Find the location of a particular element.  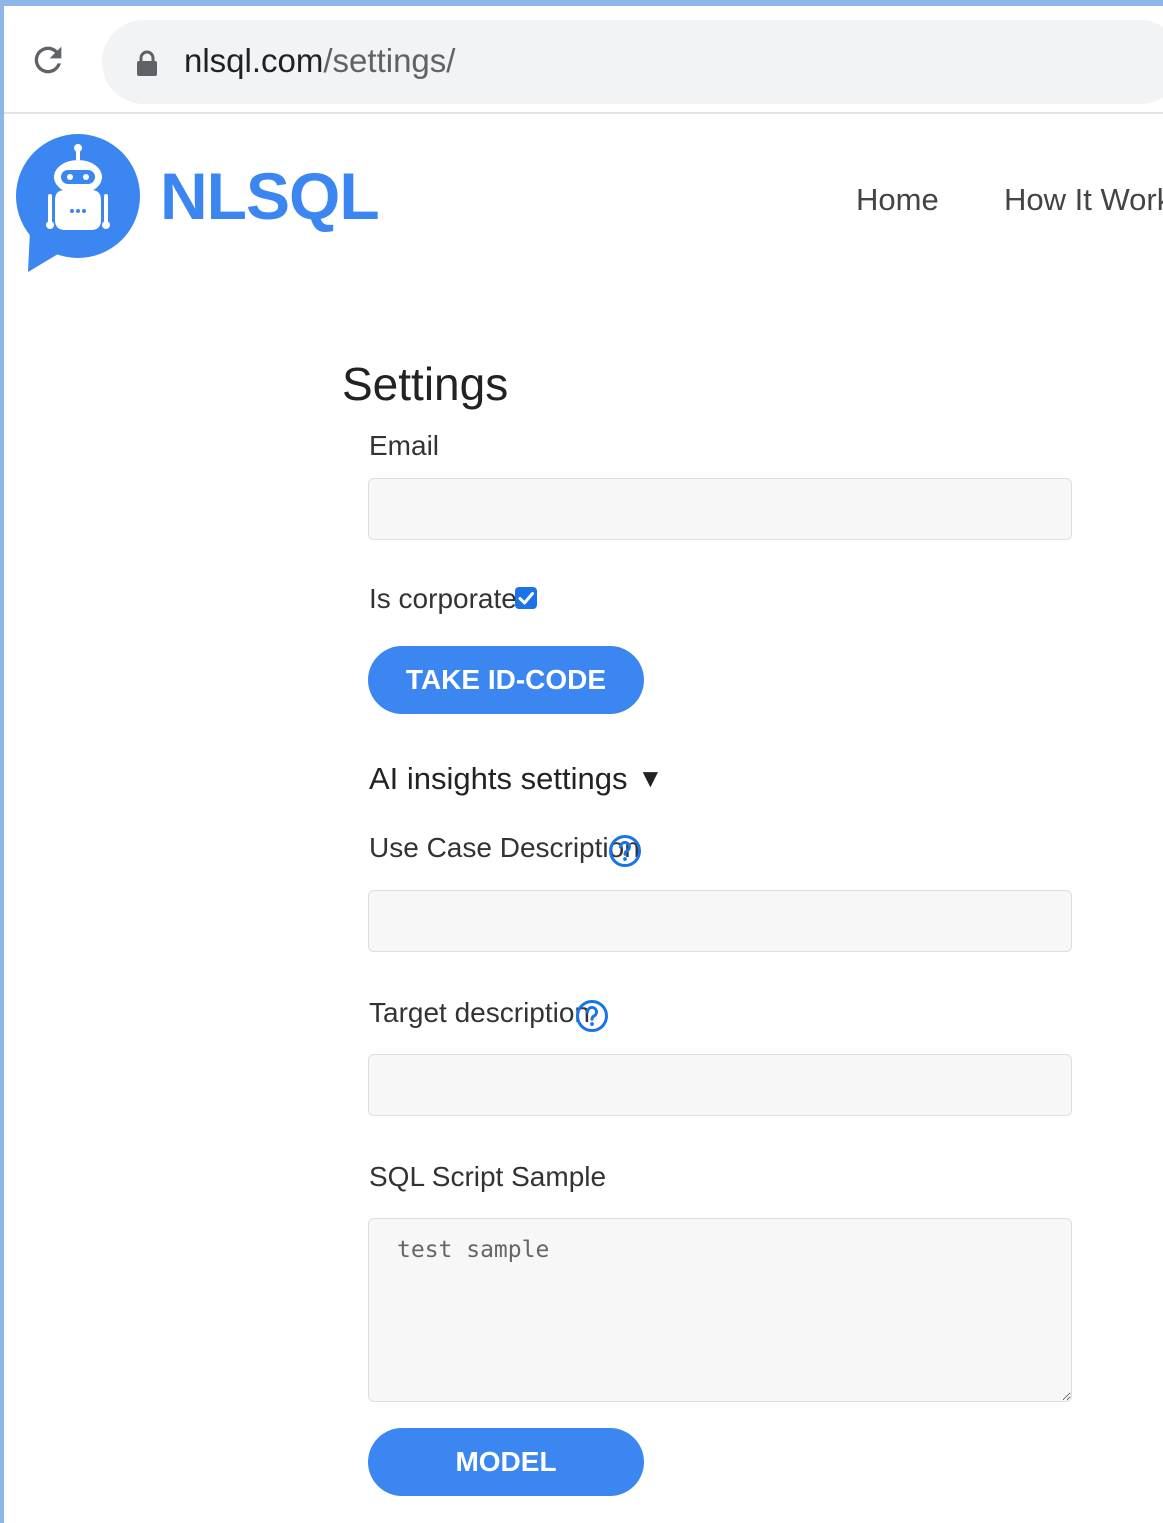

lock-icon is located at coordinates (147, 63).